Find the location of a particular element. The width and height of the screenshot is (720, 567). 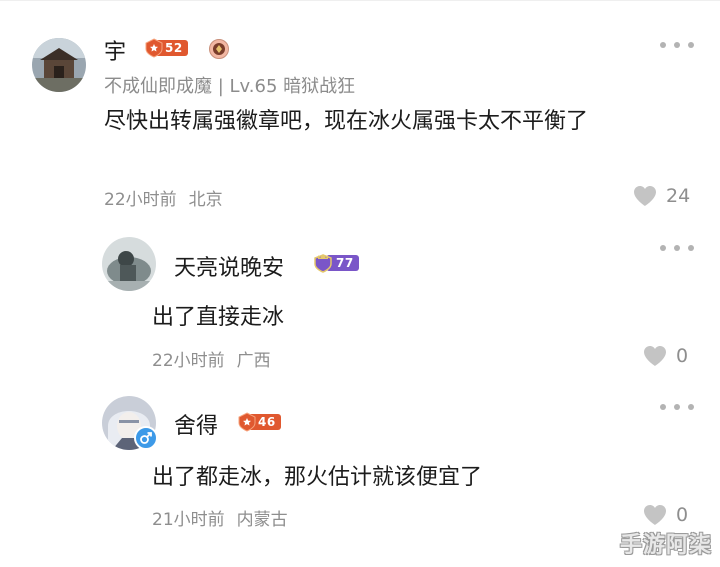

user-name: 舍得 is located at coordinates (196, 424).